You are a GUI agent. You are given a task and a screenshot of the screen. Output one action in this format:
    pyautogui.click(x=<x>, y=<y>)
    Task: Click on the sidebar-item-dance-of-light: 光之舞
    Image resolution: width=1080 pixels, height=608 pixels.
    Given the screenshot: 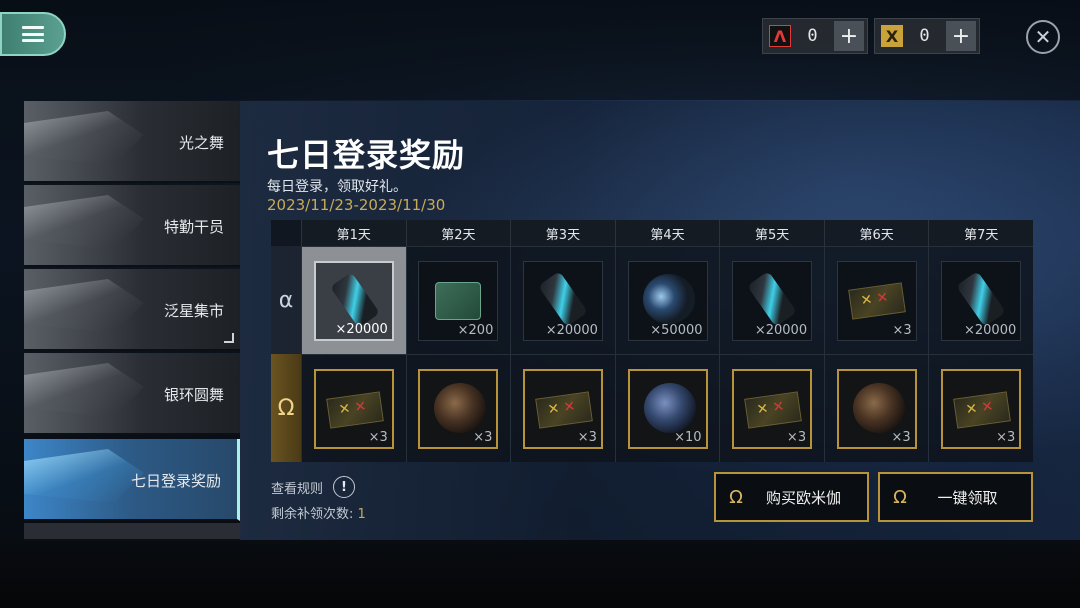 What is the action you would take?
    pyautogui.click(x=132, y=142)
    